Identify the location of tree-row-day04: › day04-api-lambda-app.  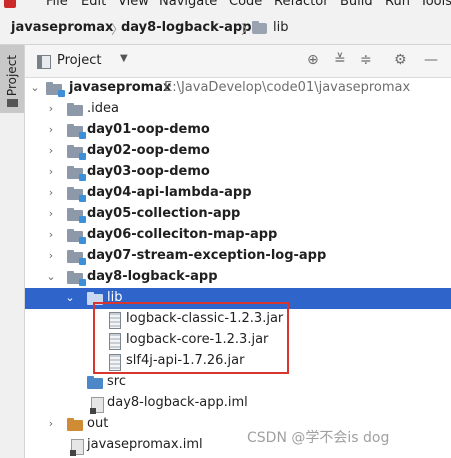
(238, 193).